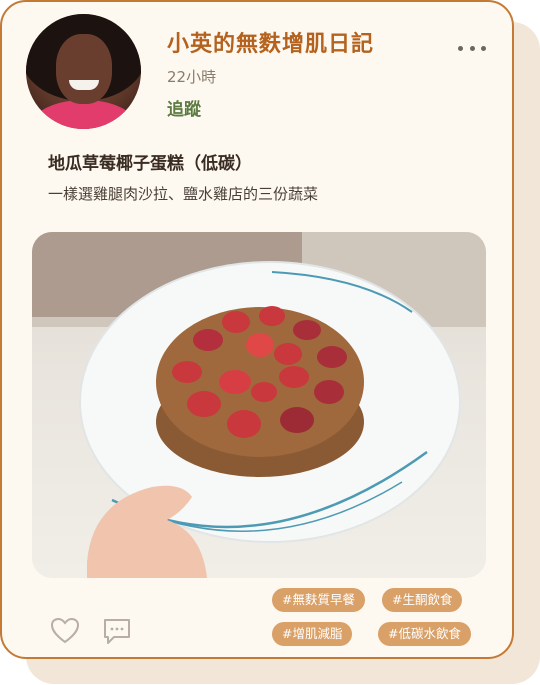  I want to click on post-title: 地瓜草莓椰子蛋糕（低碳）, so click(150, 164).